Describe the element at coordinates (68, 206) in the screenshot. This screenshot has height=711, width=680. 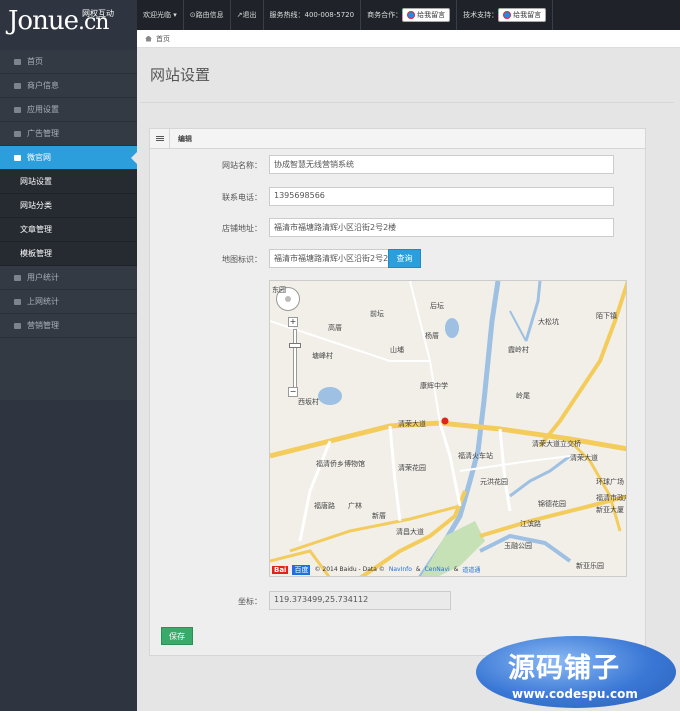
I see `sidebar-subitem-site-category: 网站分类` at that location.